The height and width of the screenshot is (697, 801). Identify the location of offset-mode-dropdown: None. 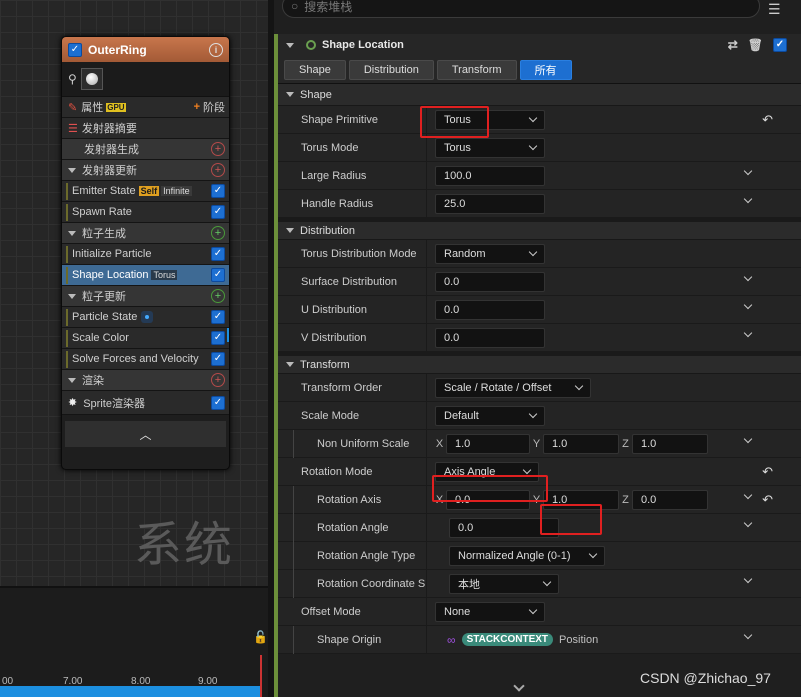
(490, 611).